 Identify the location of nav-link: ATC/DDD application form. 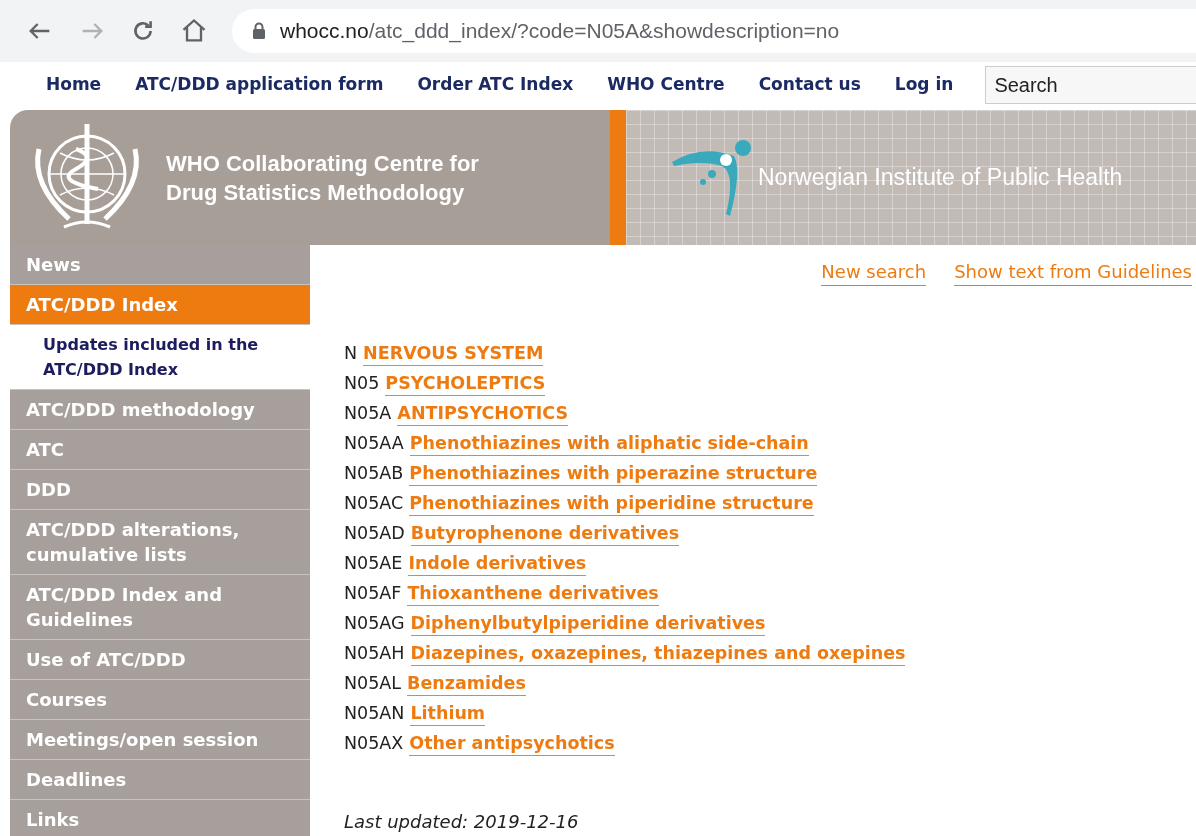
(259, 85).